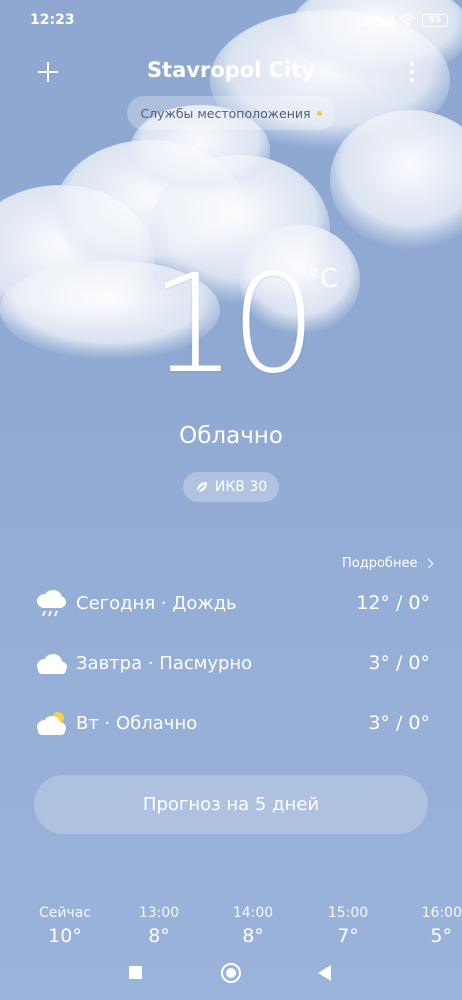 The image size is (462, 1000). I want to click on temperature-unit: °C, so click(323, 279).